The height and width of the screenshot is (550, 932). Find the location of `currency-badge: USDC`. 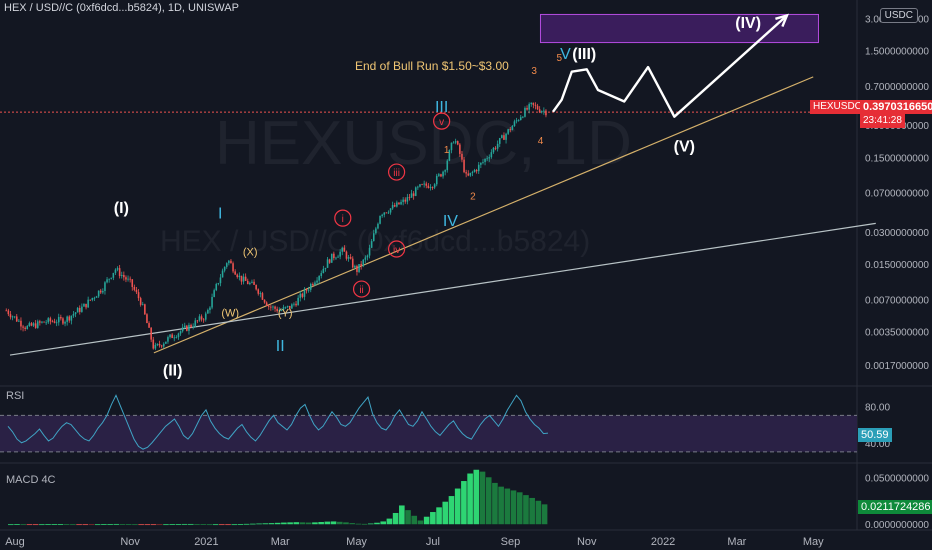

currency-badge: USDC is located at coordinates (898, 15).